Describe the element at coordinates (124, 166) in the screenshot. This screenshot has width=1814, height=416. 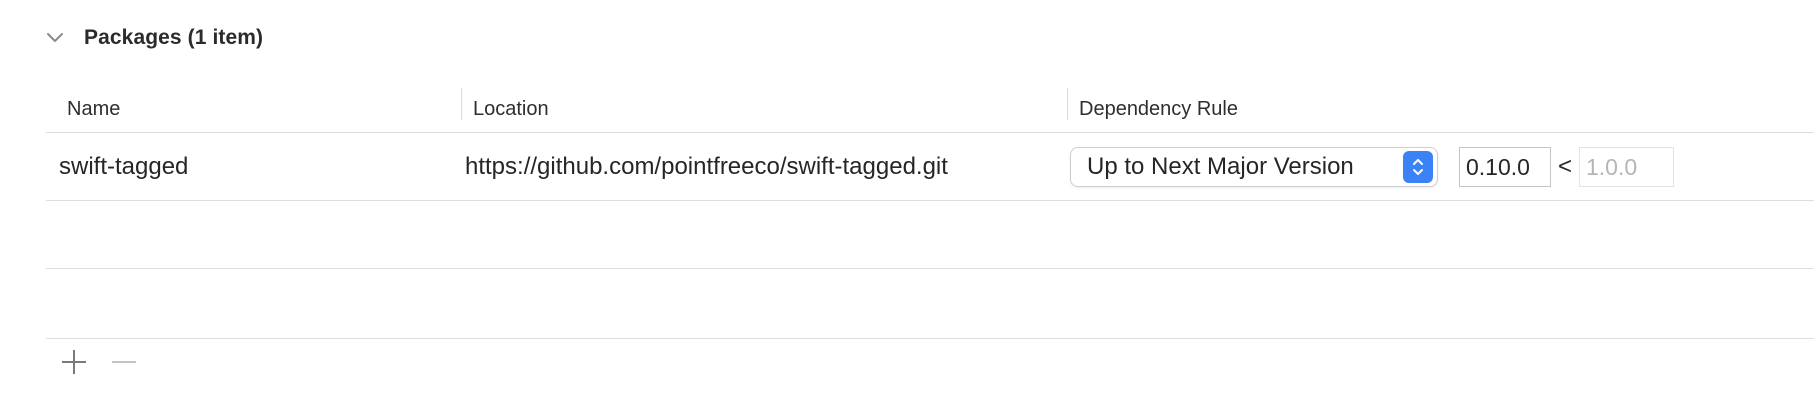
I see `package-name: swift-tagged` at that location.